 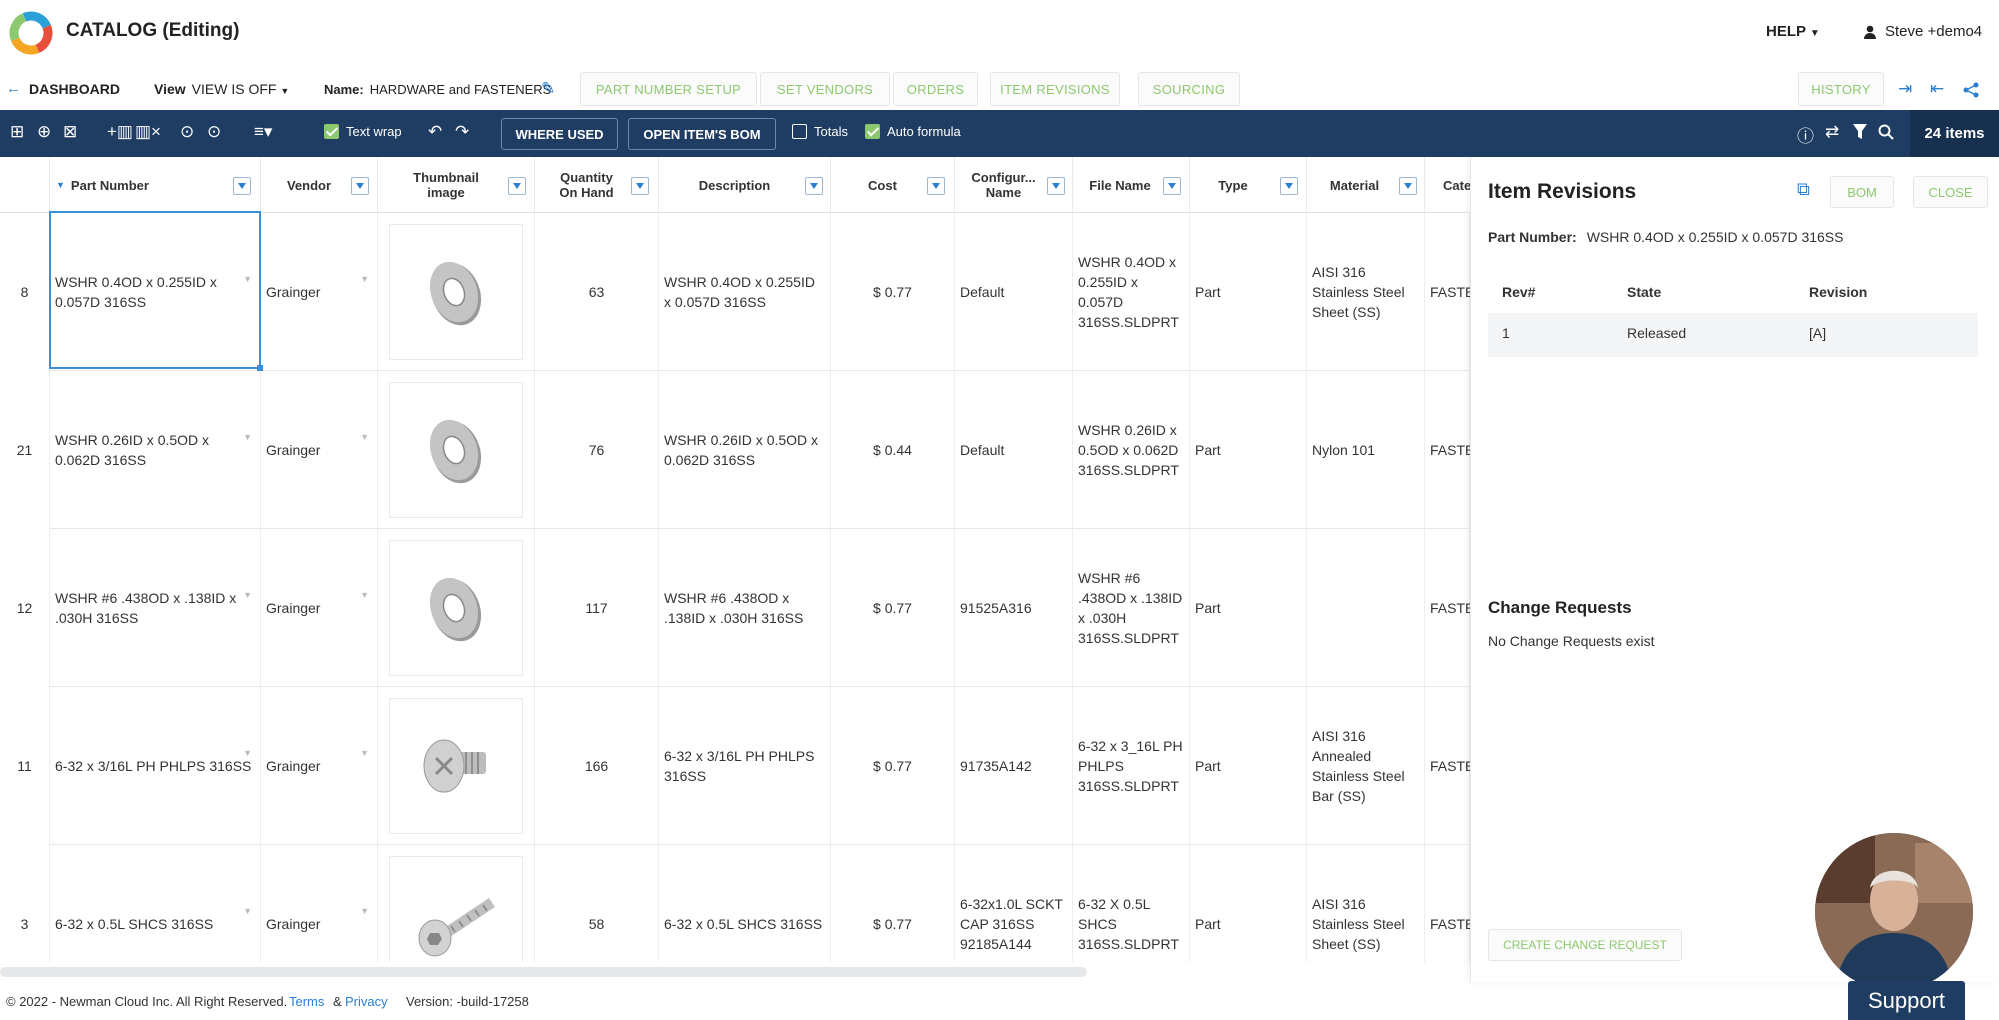 I want to click on header-description: Description, so click(x=745, y=185).